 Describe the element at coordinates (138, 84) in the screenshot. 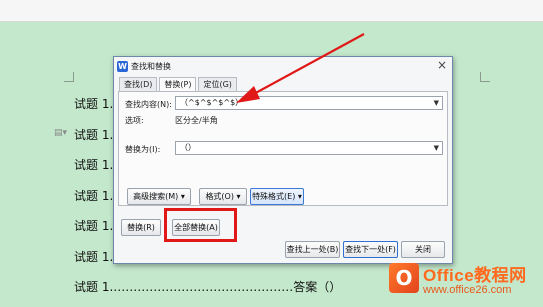

I see `tab-find: 查找(D)` at that location.